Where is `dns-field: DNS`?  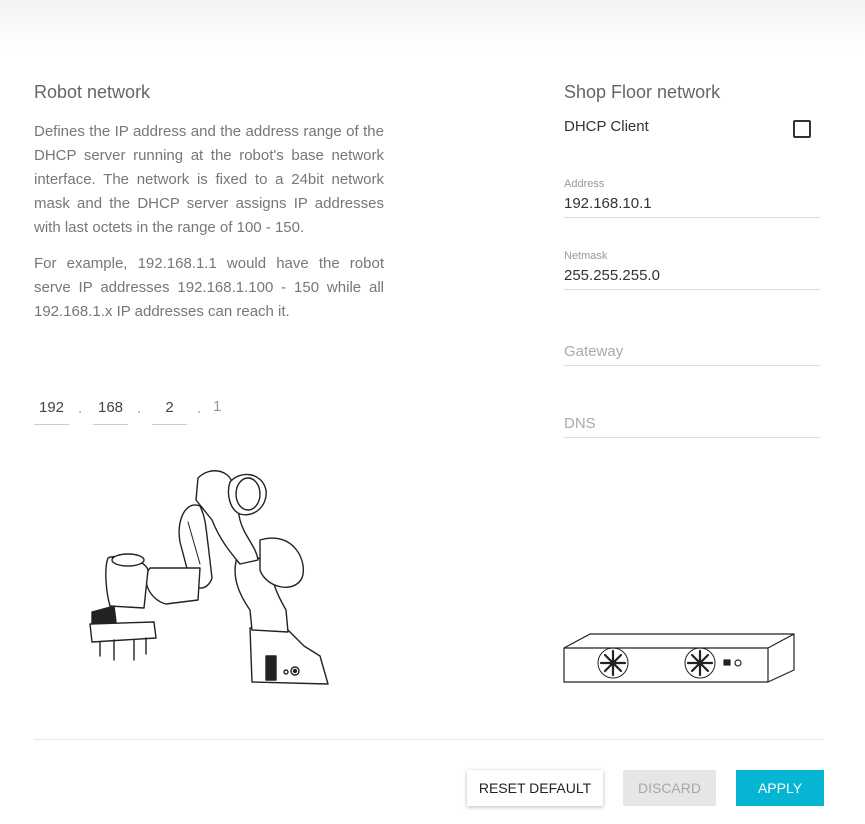 dns-field: DNS is located at coordinates (692, 424).